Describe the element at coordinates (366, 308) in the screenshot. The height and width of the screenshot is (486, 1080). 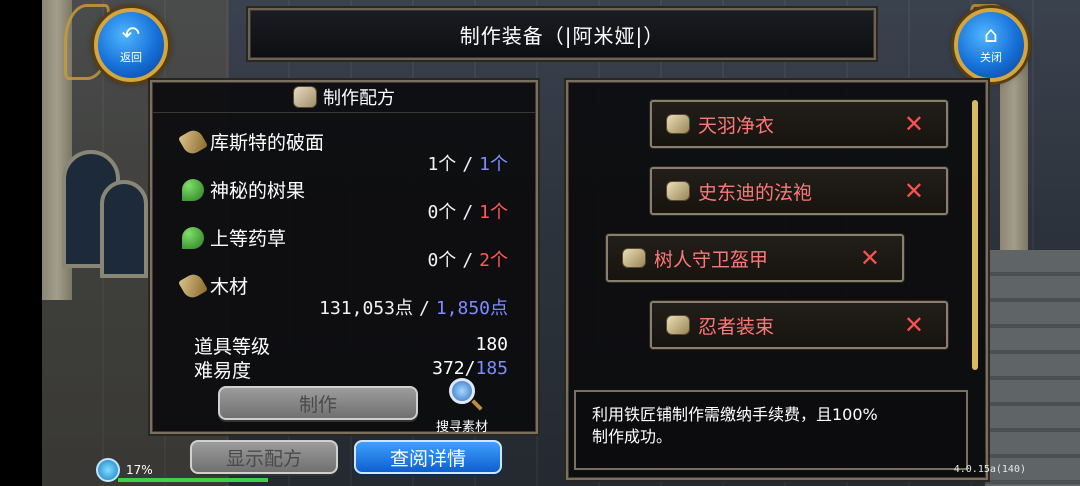
I see `material-have: 131,053点` at that location.